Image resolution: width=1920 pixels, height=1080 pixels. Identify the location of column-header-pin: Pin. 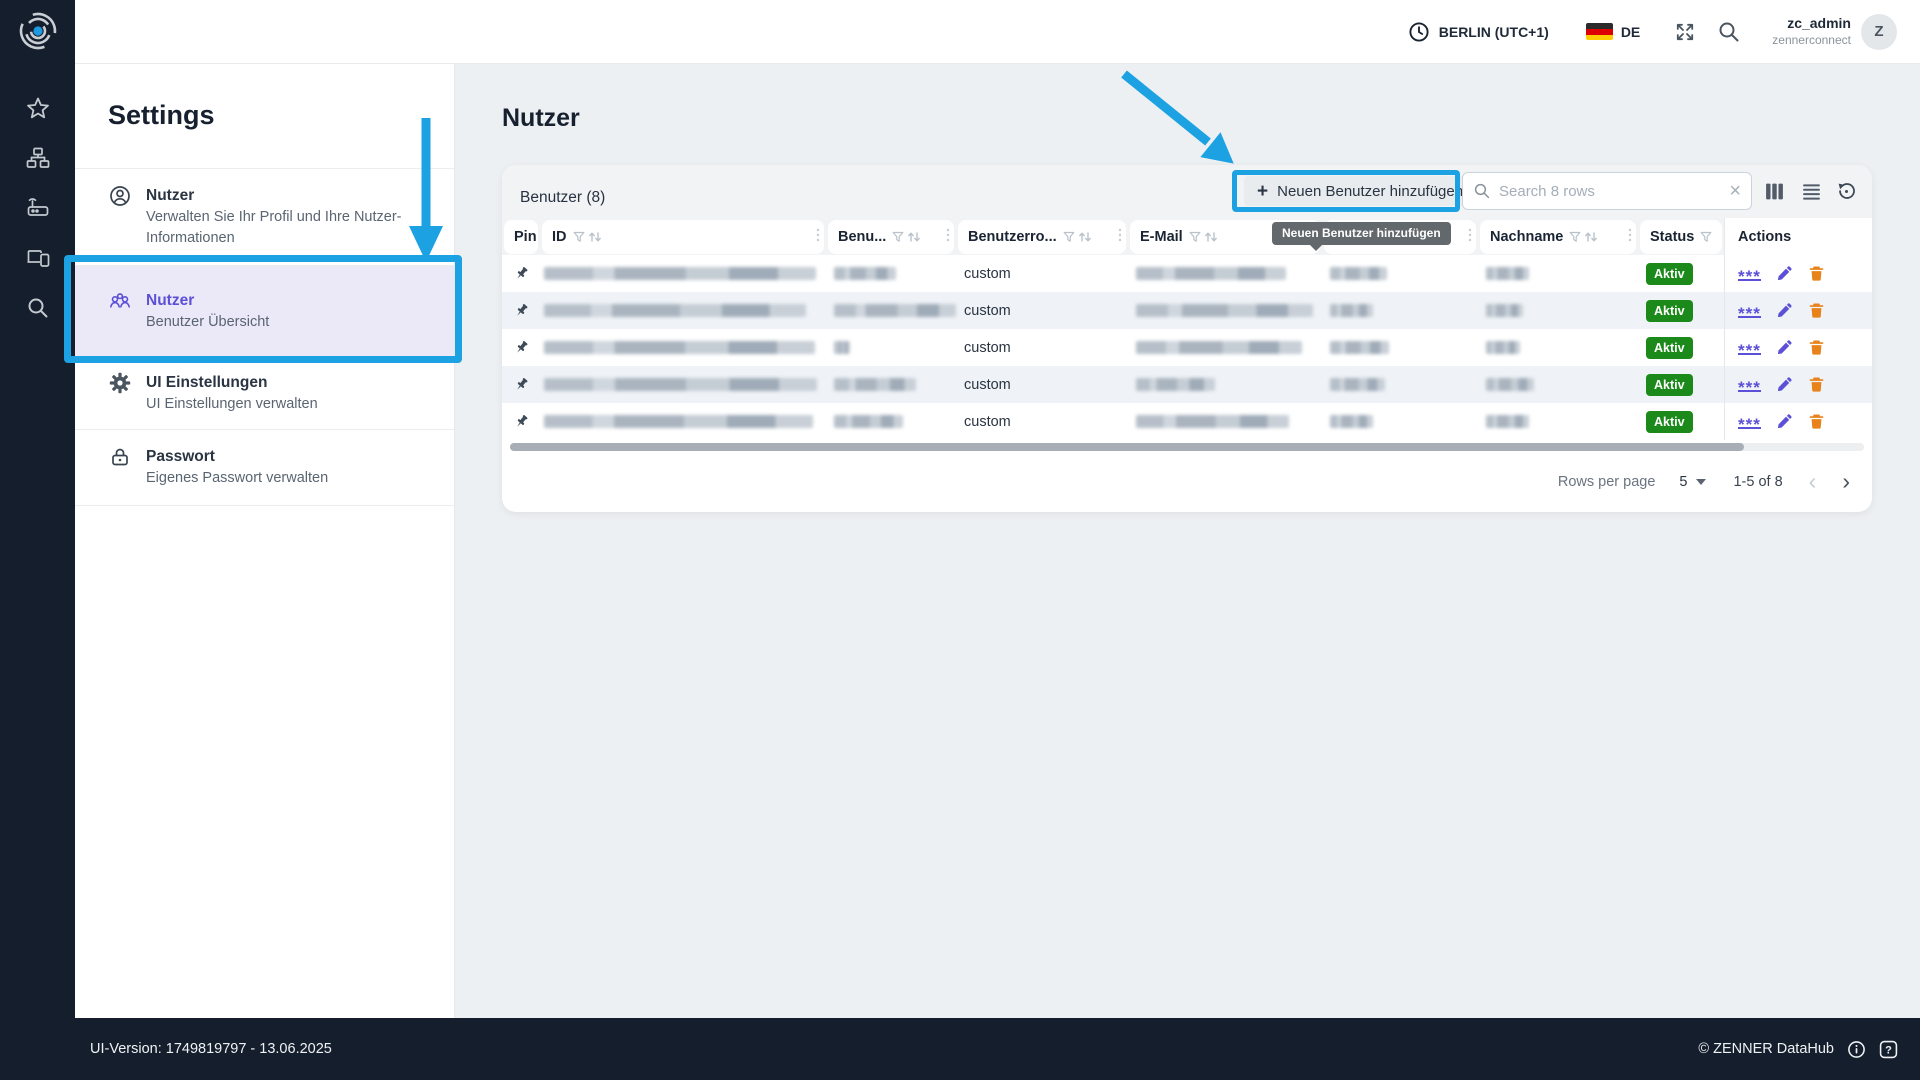
(521, 236).